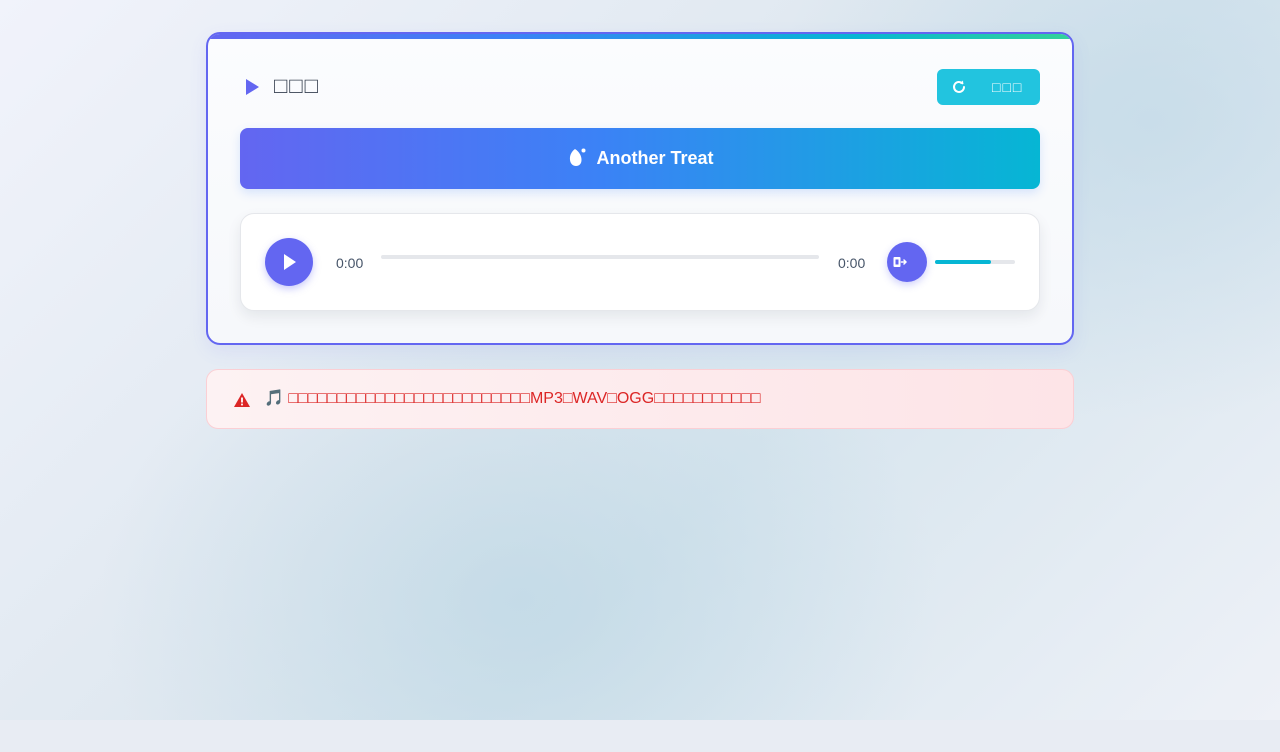 This screenshot has height=752, width=1280. I want to click on treat-icon, so click(578, 157).